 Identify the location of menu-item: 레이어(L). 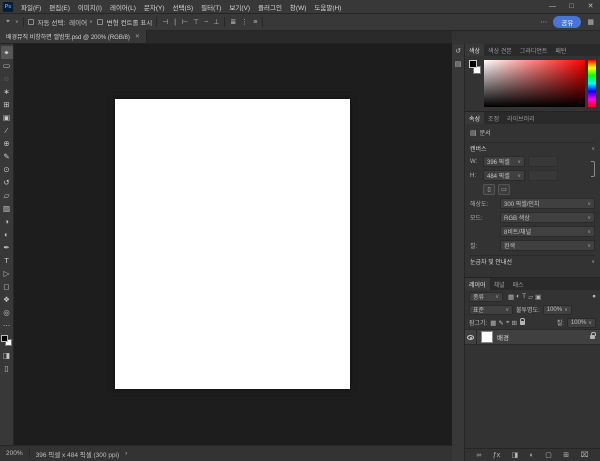
(123, 7).